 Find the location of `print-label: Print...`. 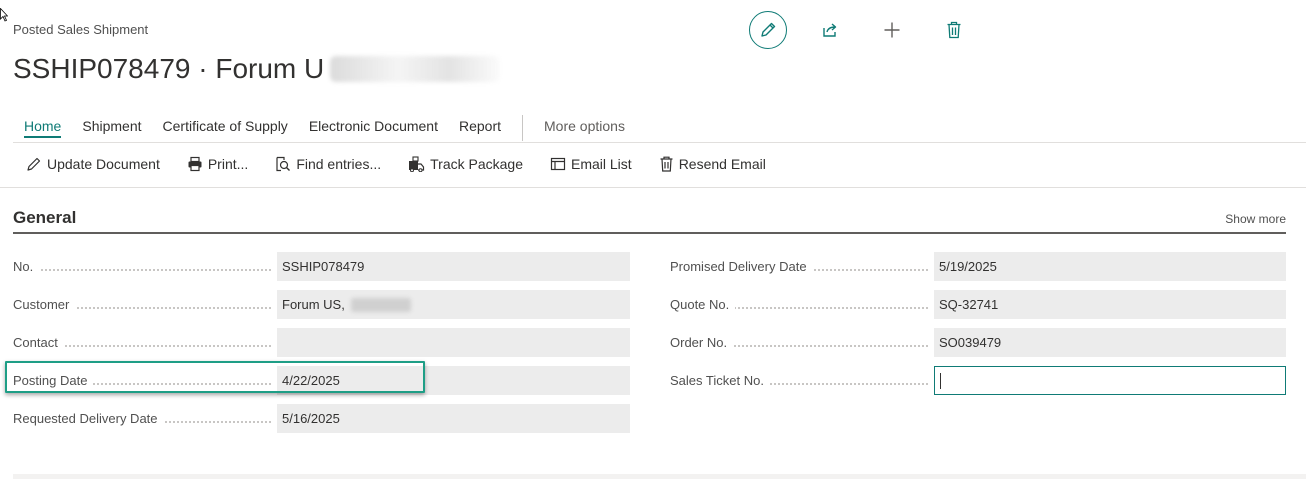

print-label: Print... is located at coordinates (228, 164).